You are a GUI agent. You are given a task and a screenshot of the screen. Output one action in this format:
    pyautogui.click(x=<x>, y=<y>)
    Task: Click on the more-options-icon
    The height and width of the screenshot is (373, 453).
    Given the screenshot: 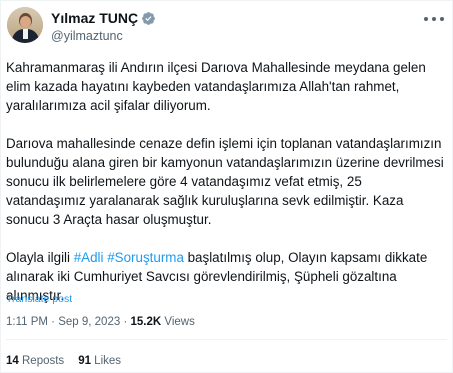 What is the action you would take?
    pyautogui.click(x=434, y=19)
    